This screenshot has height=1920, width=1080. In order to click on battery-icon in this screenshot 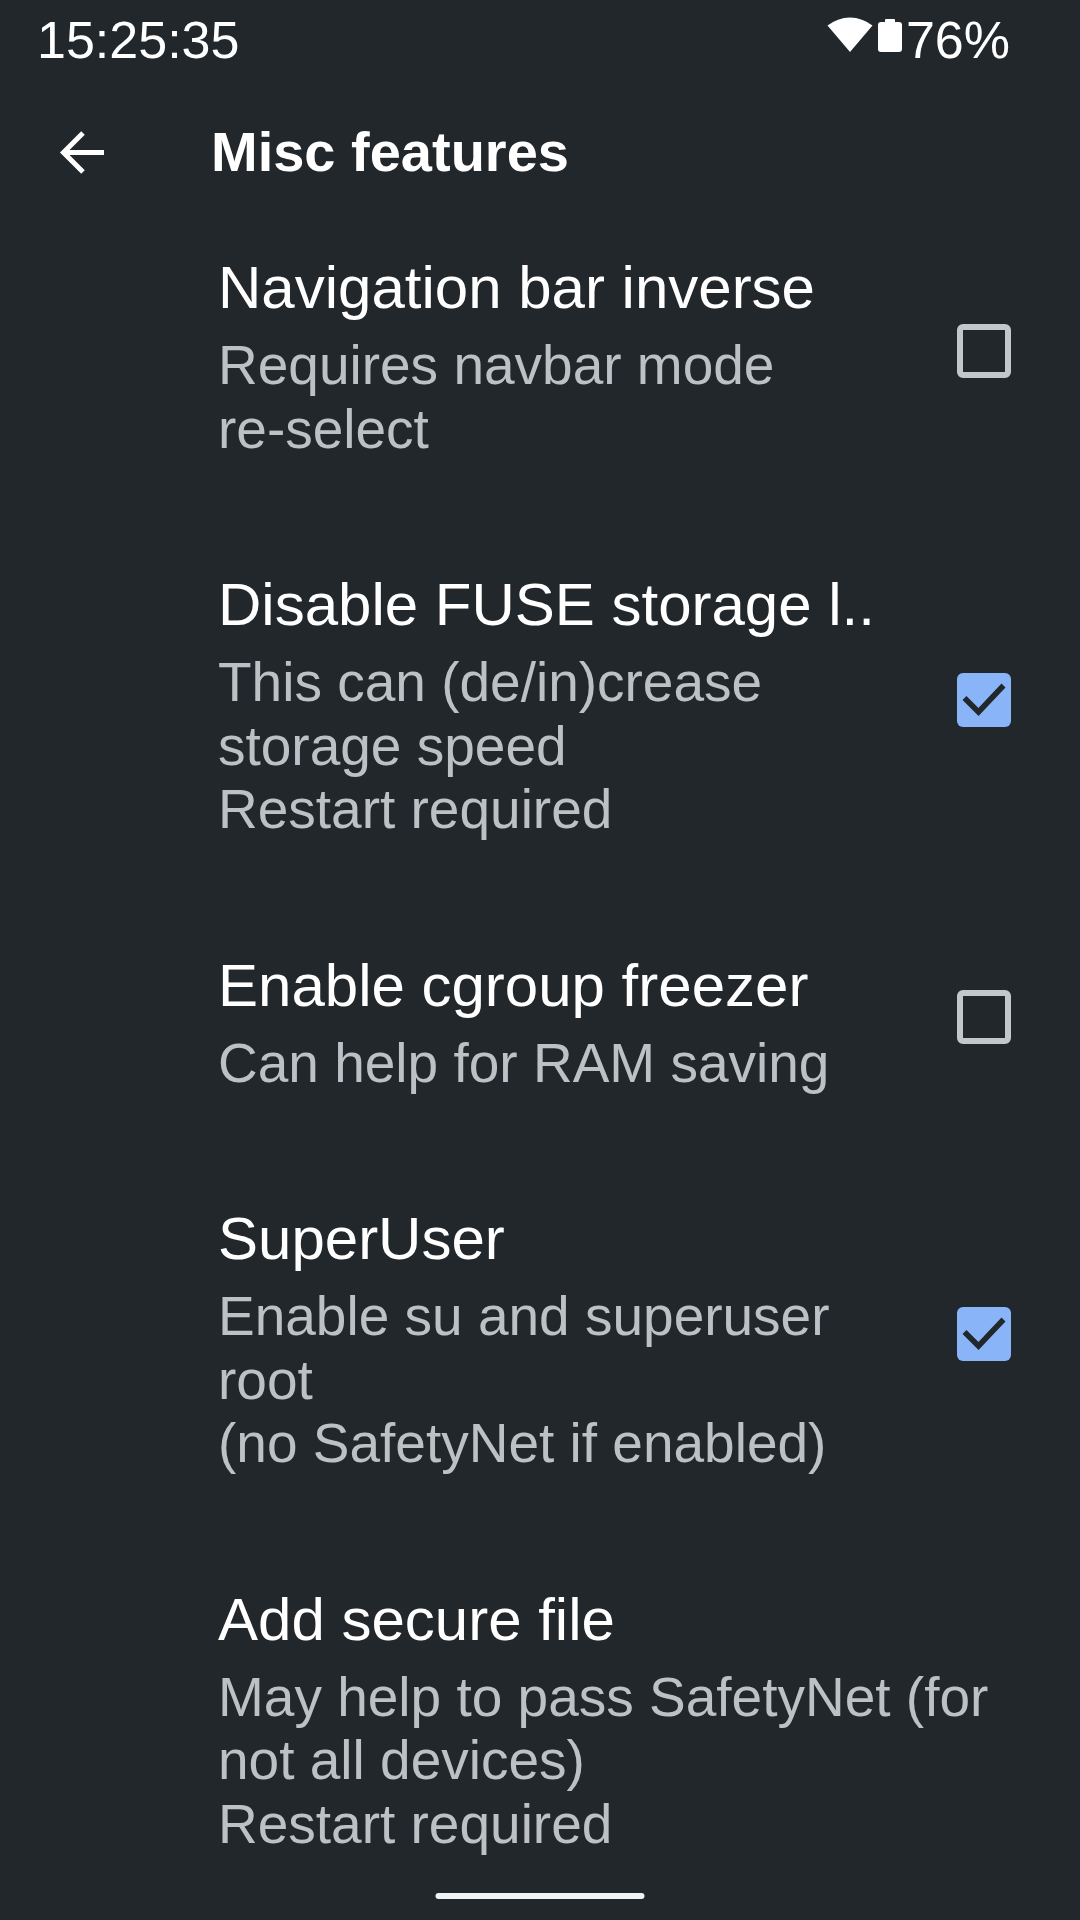, I will do `click(889, 35)`.